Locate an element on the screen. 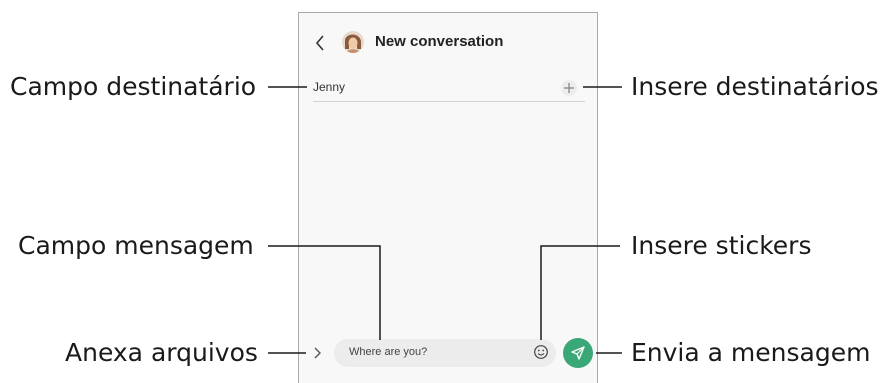 This screenshot has height=383, width=882. emoji-icon is located at coordinates (541, 352).